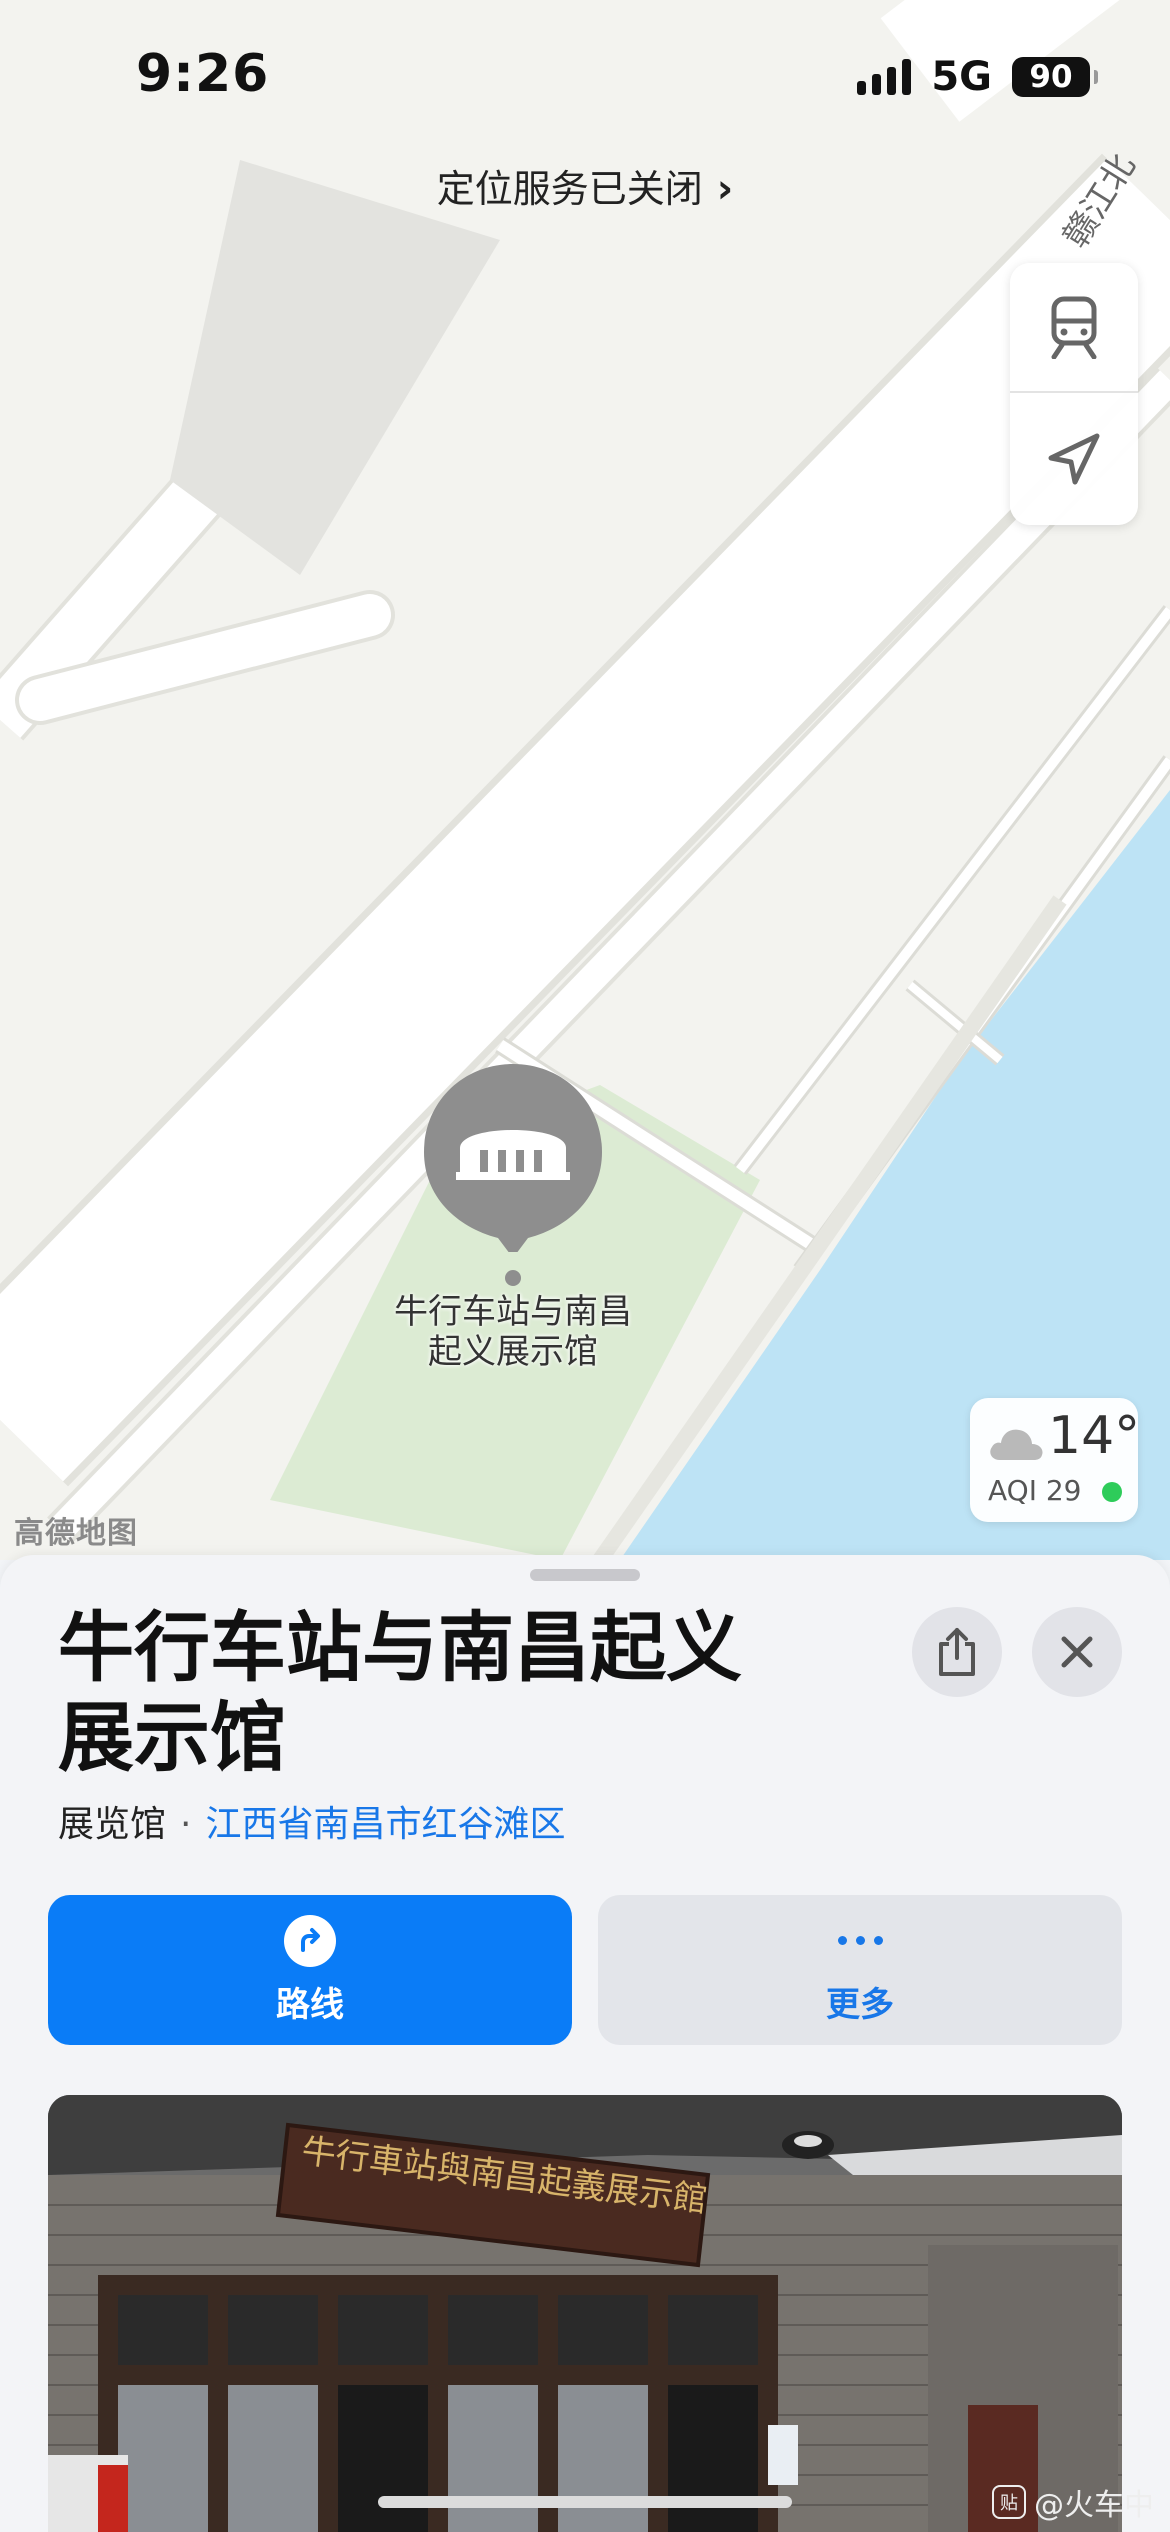 Image resolution: width=1170 pixels, height=2532 pixels. Describe the element at coordinates (1009, 2502) in the screenshot. I see `watermark-badge: 贴` at that location.